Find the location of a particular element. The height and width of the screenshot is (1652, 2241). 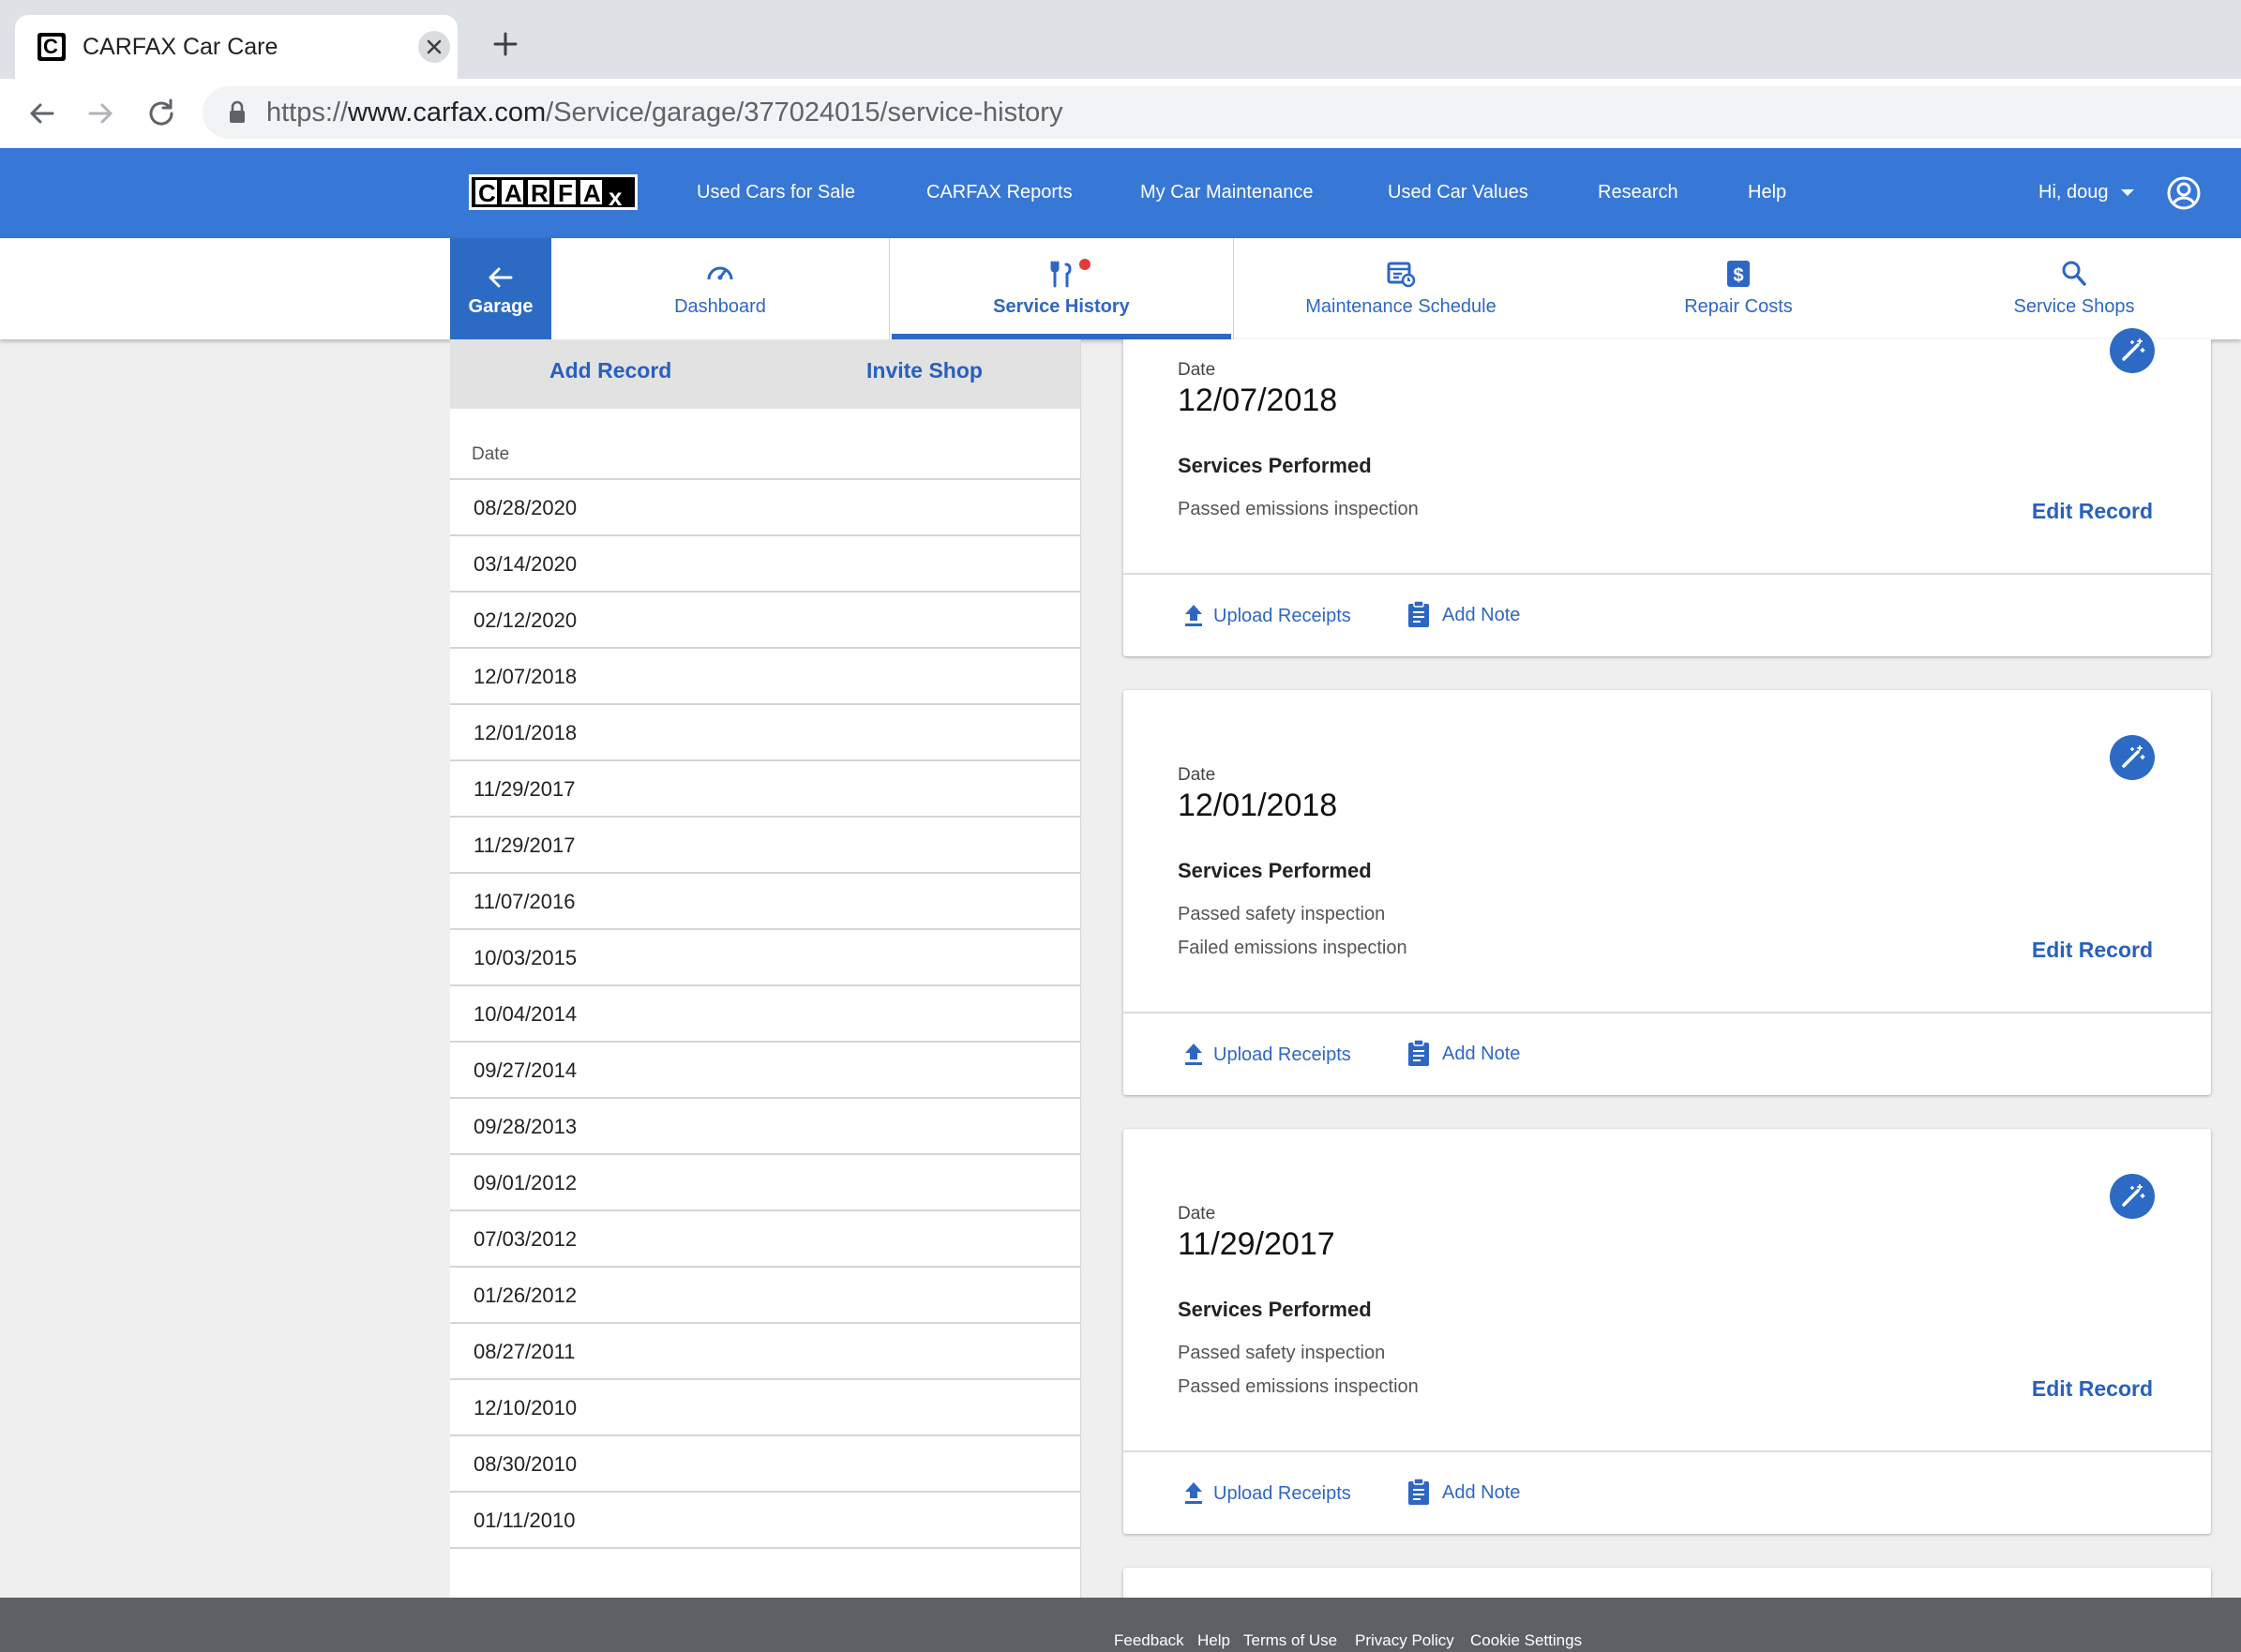

tab-service-history-label: Service History is located at coordinates (1061, 306).